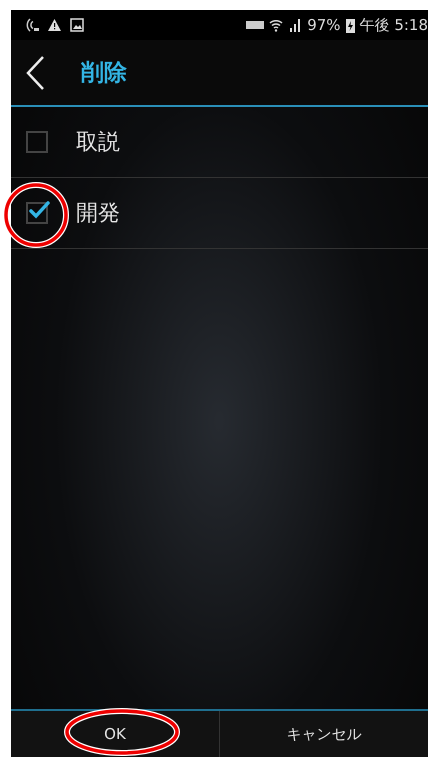 The image size is (428, 757). Describe the element at coordinates (295, 25) in the screenshot. I see `signal-icon` at that location.